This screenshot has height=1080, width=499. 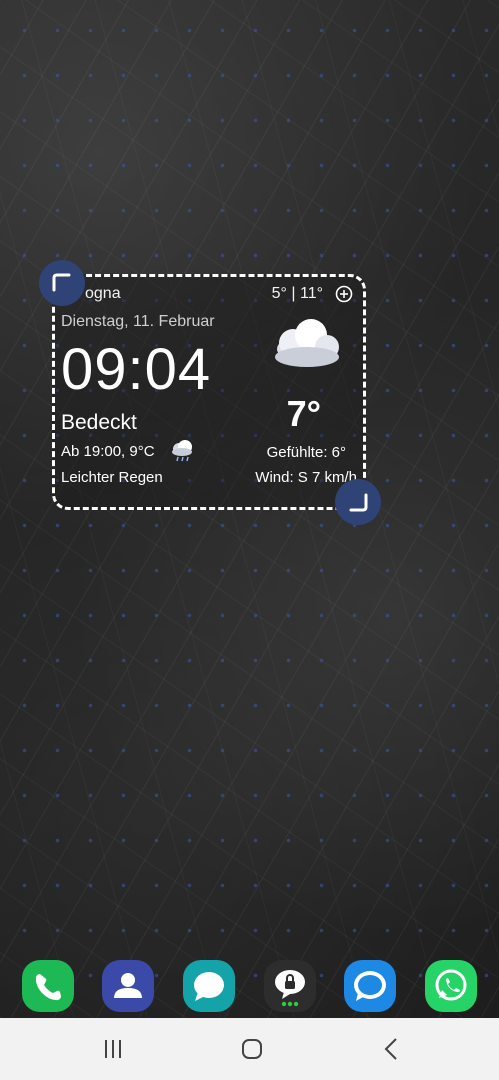 I want to click on resize-handle-bottom-right, so click(x=358, y=502).